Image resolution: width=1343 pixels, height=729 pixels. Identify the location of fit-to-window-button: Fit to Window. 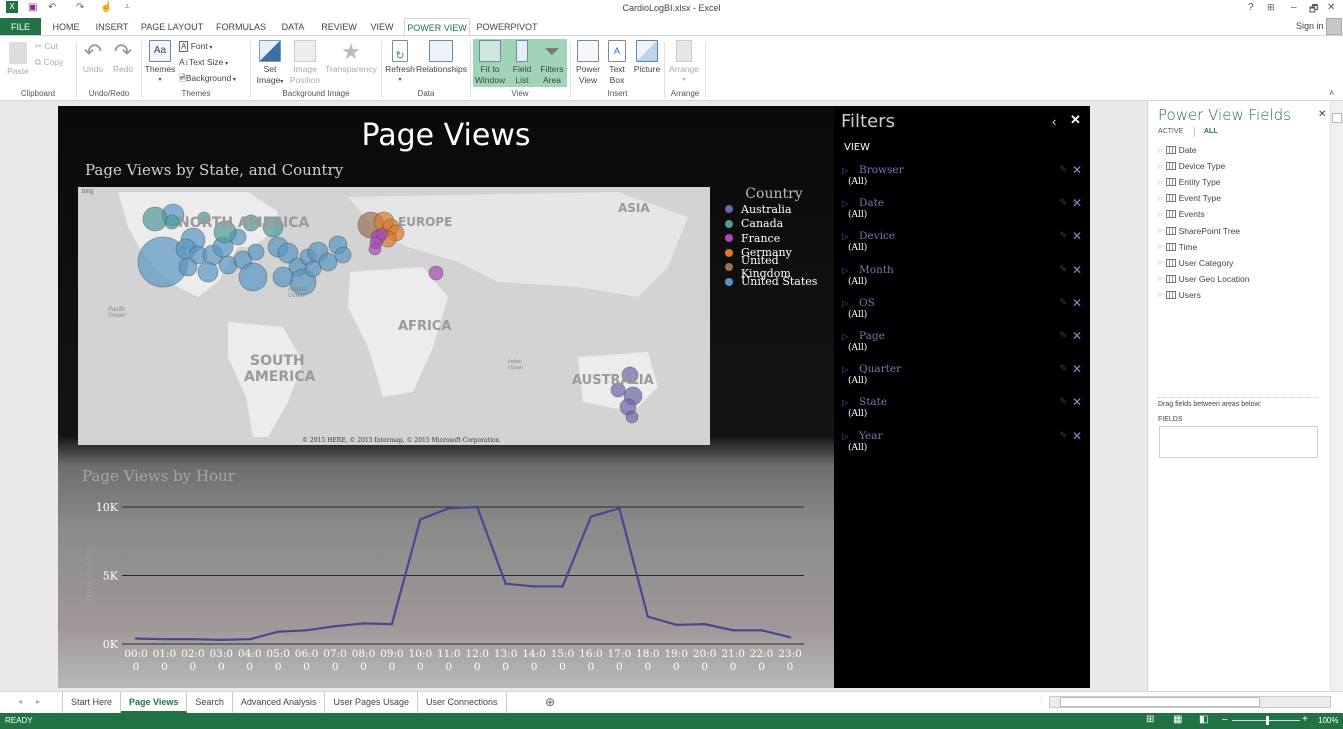
(490, 63).